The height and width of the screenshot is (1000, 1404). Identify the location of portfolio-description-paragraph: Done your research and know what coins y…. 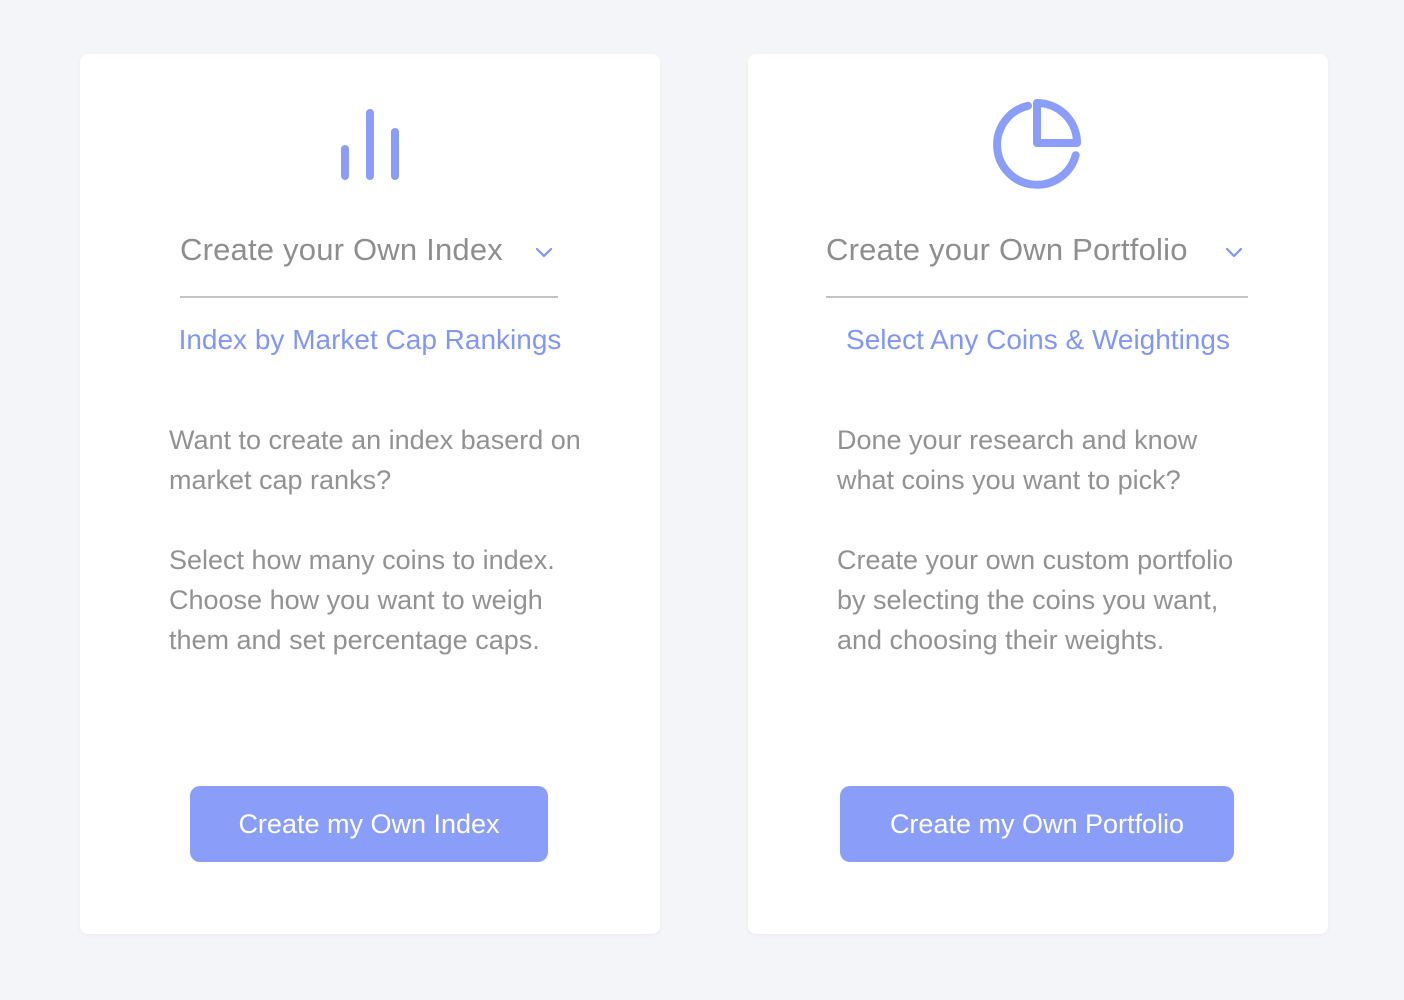
(1017, 460).